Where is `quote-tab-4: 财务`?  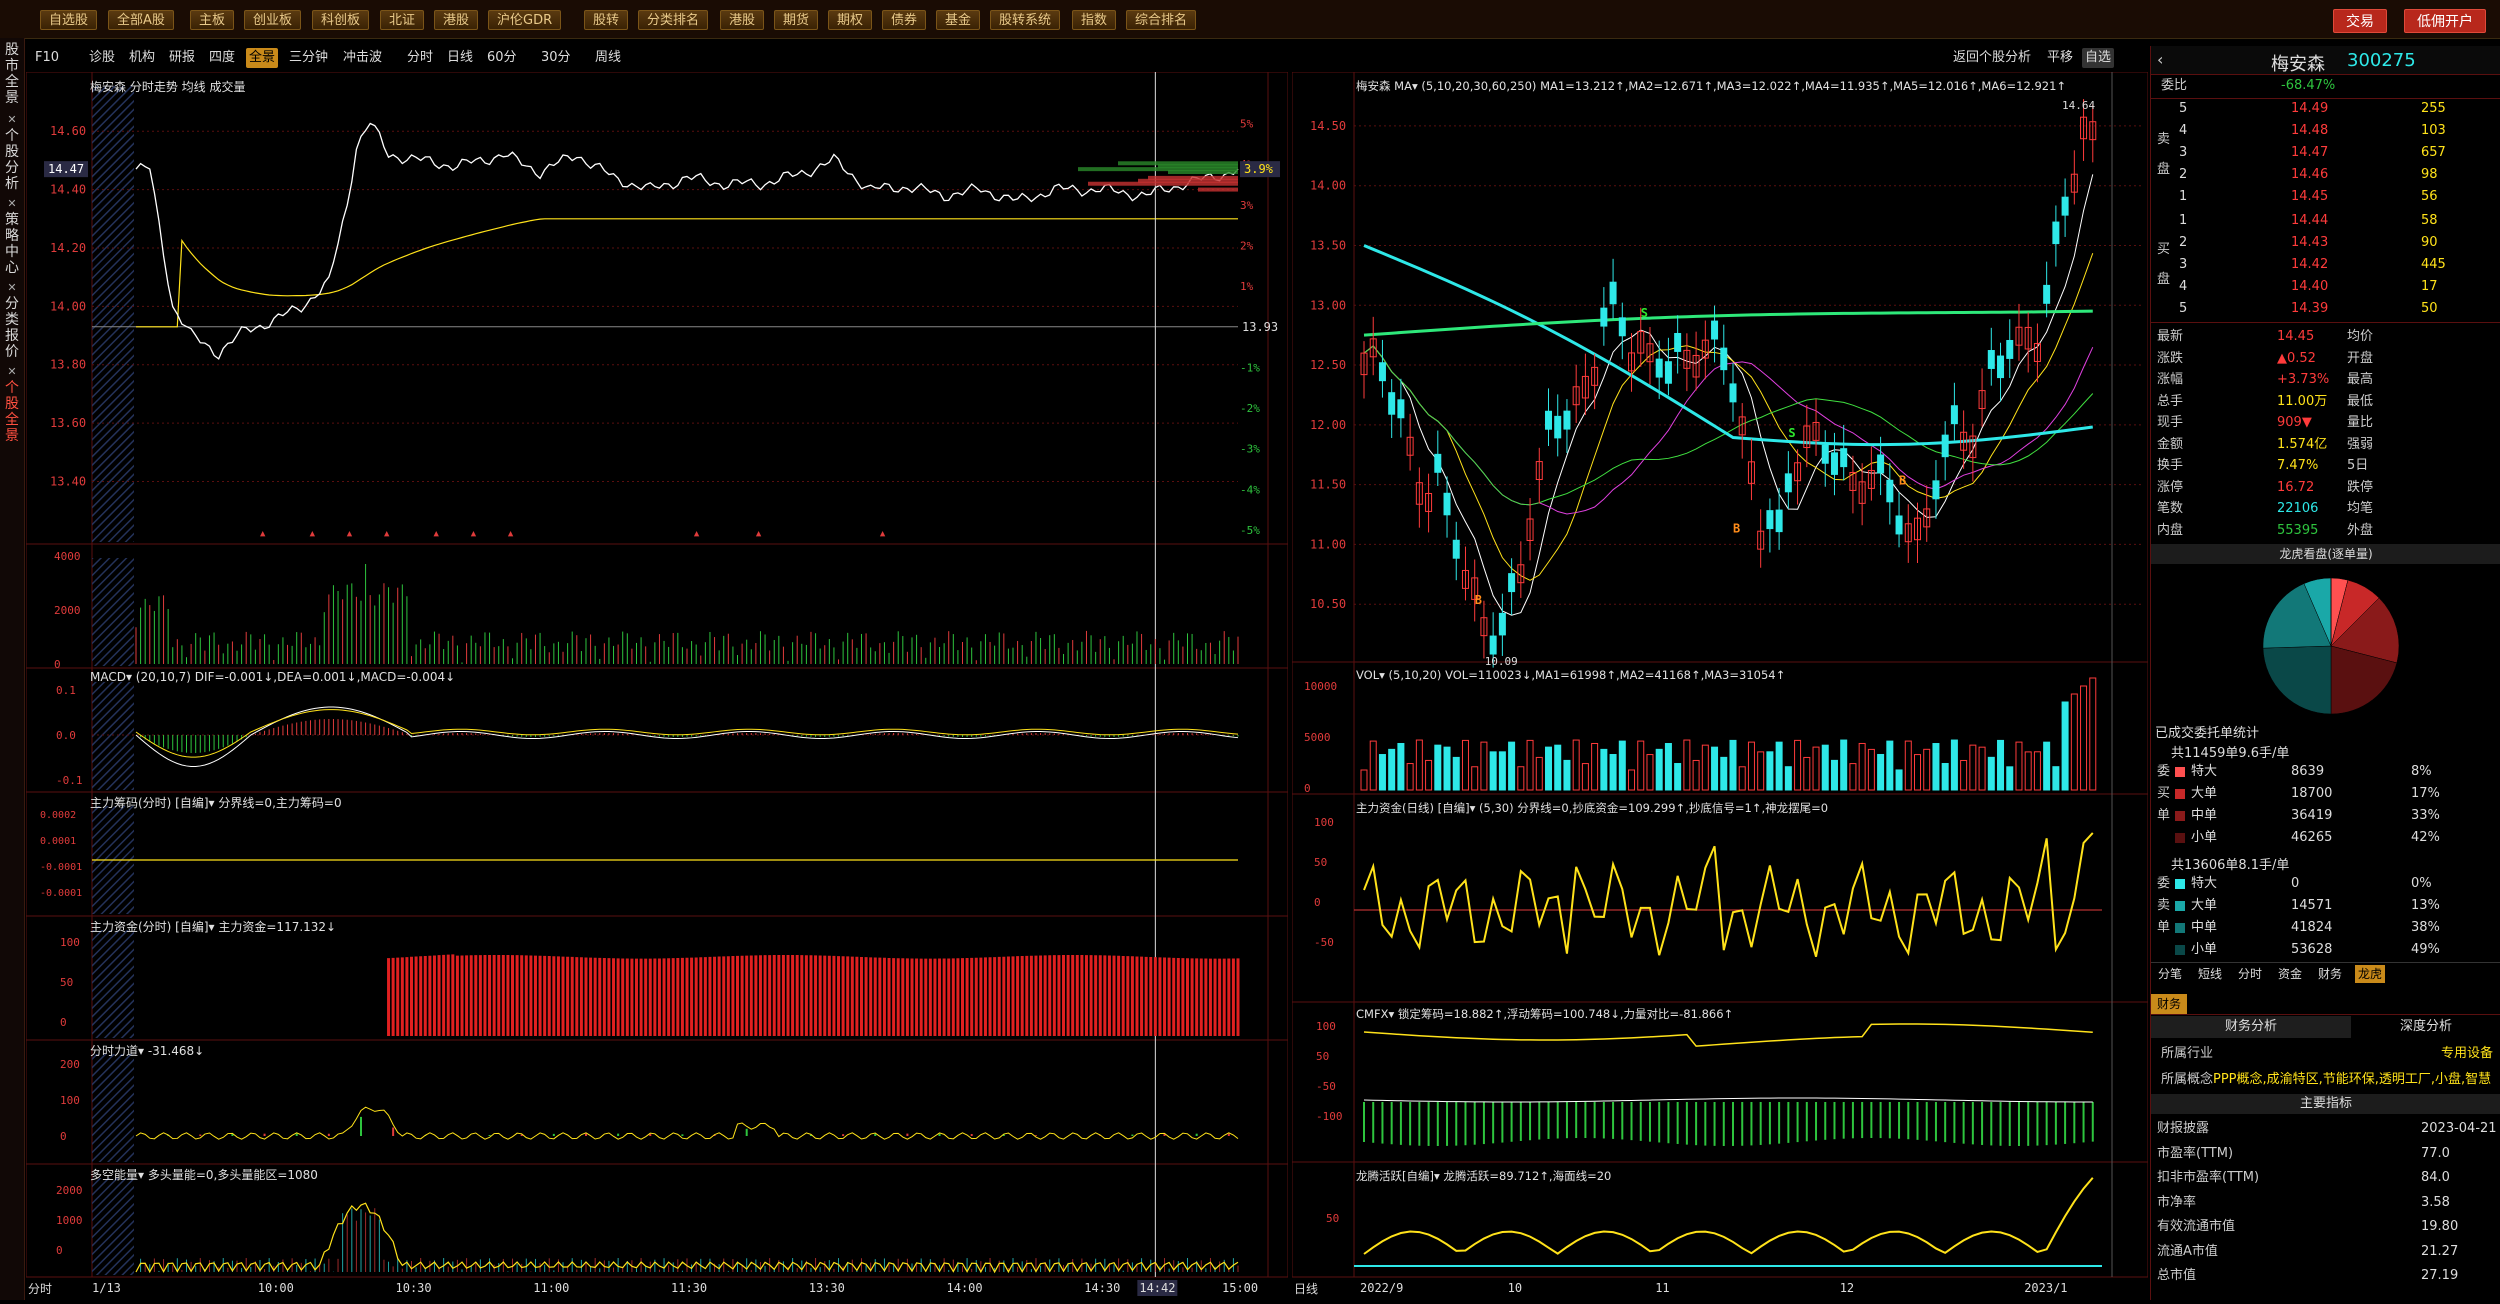 quote-tab-4: 财务 is located at coordinates (2330, 974).